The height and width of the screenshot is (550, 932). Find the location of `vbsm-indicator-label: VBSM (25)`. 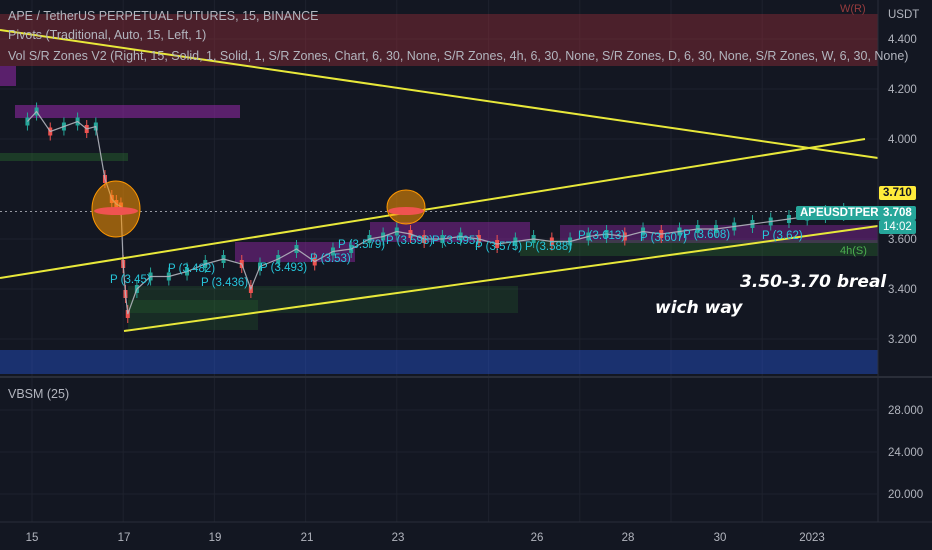

vbsm-indicator-label: VBSM (25) is located at coordinates (38, 394).